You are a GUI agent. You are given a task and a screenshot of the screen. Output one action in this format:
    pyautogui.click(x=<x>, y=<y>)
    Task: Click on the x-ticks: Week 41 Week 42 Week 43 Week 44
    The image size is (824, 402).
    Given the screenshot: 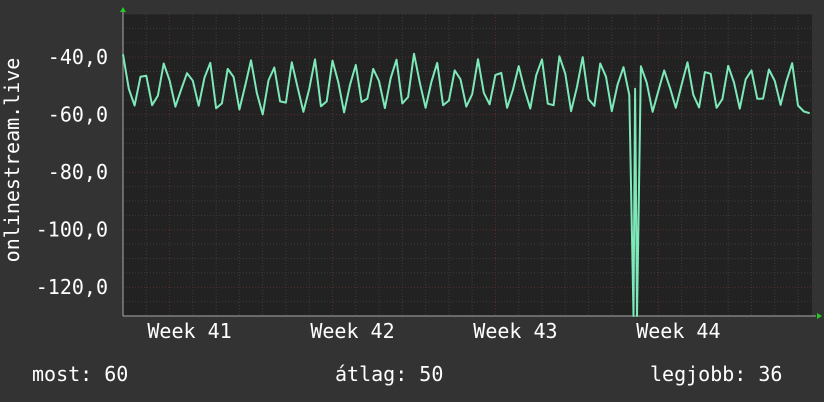 What is the action you would take?
    pyautogui.click(x=433, y=331)
    